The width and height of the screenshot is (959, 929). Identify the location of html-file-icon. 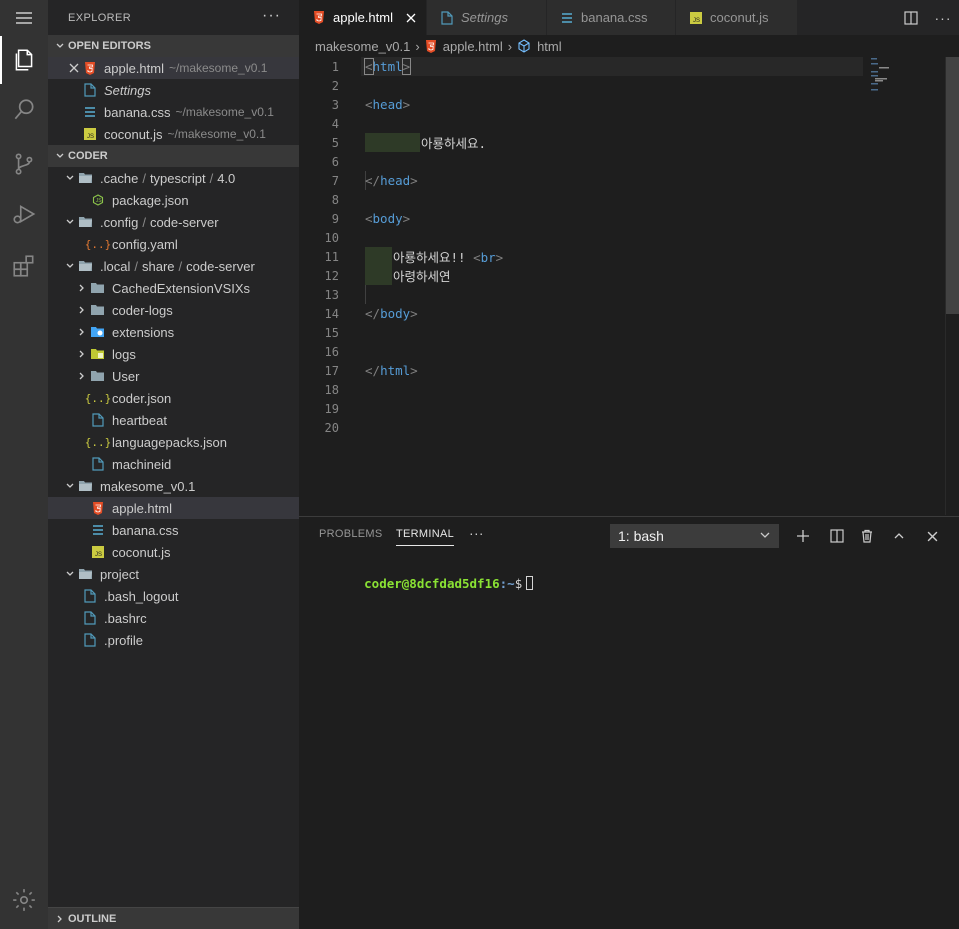
(98, 508).